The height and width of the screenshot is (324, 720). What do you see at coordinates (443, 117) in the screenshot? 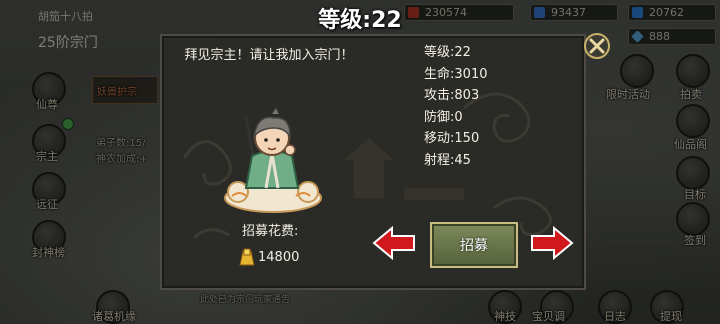
I see `stat-defense: 防御:0` at bounding box center [443, 117].